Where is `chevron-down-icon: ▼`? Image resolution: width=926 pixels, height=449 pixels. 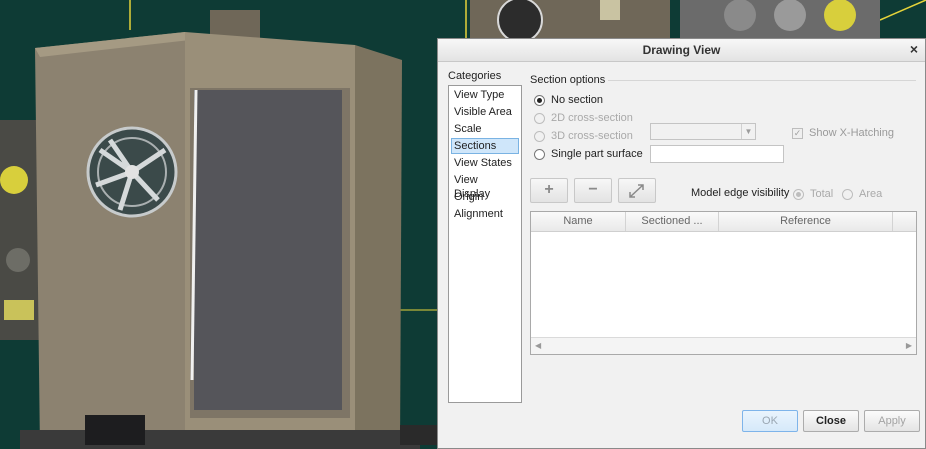
chevron-down-icon: ▼ is located at coordinates (748, 131).